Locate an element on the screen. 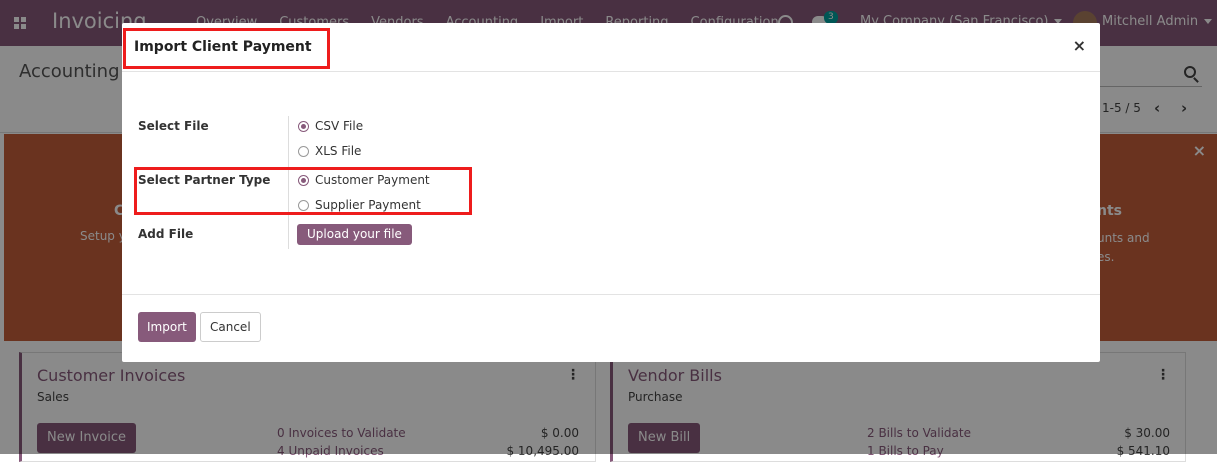 The width and height of the screenshot is (1217, 462). csv-file-label: CSV File is located at coordinates (339, 126).